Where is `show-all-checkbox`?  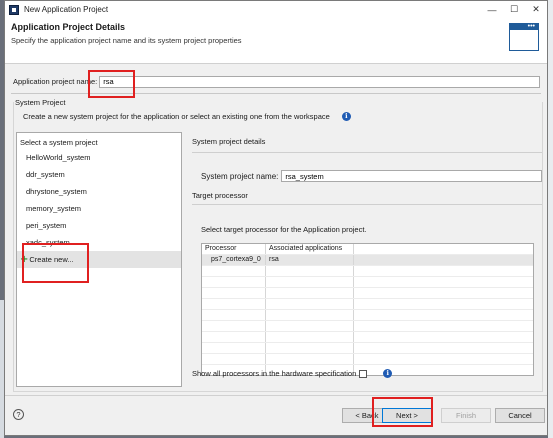
show-all-checkbox is located at coordinates (363, 373).